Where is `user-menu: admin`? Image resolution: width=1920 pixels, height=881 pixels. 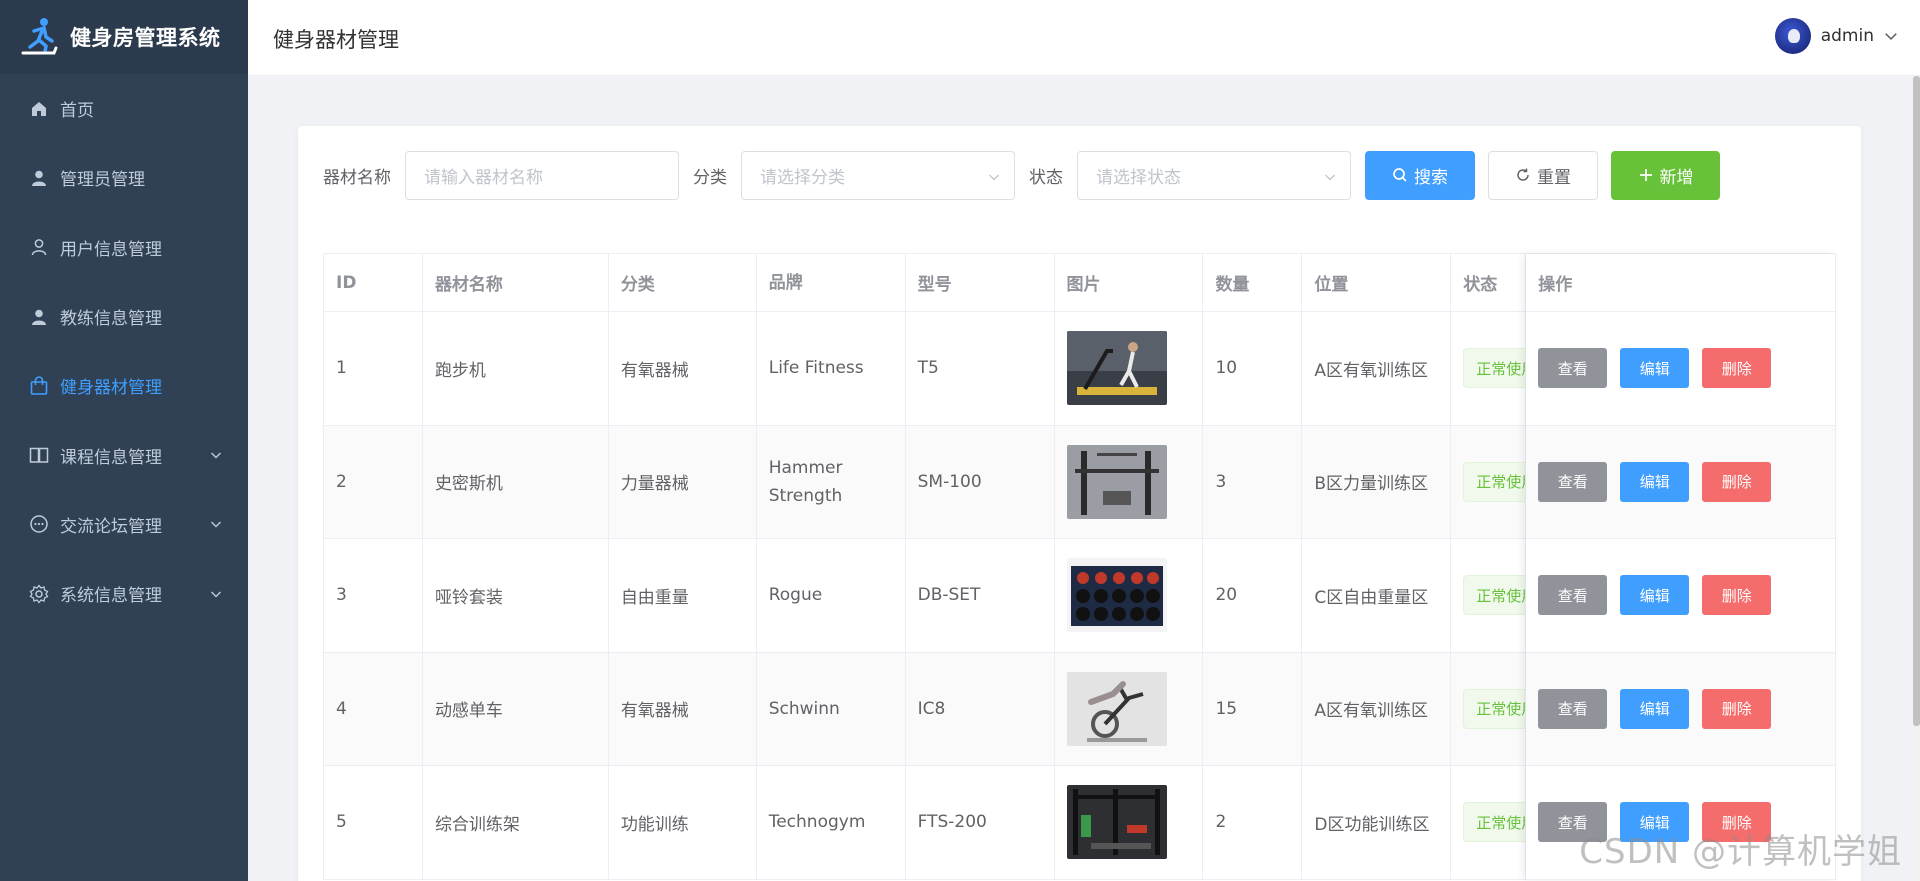
user-menu: admin is located at coordinates (1836, 36).